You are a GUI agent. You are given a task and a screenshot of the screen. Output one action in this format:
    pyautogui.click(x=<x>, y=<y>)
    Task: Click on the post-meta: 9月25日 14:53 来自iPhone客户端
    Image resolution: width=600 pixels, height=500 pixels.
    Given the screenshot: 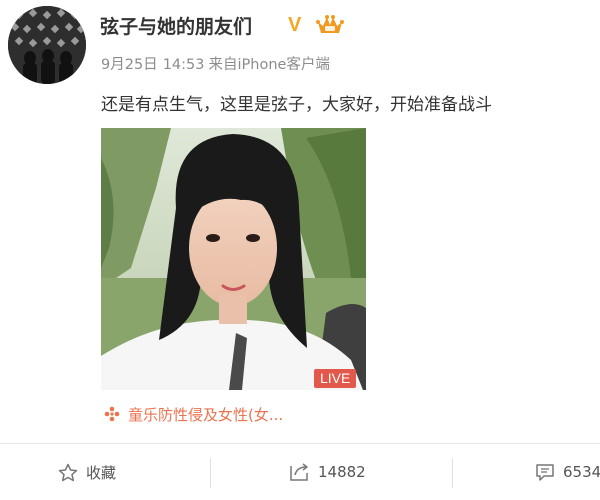 What is the action you would take?
    pyautogui.click(x=215, y=63)
    